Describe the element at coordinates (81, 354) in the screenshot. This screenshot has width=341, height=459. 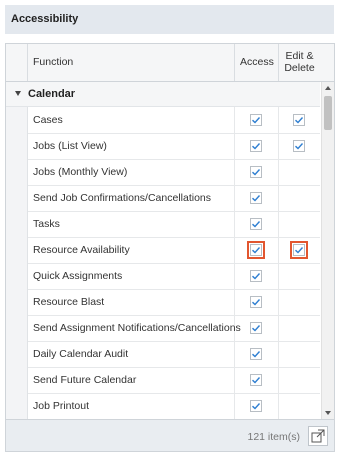
I see `function-label: Daily Calendar Audit` at that location.